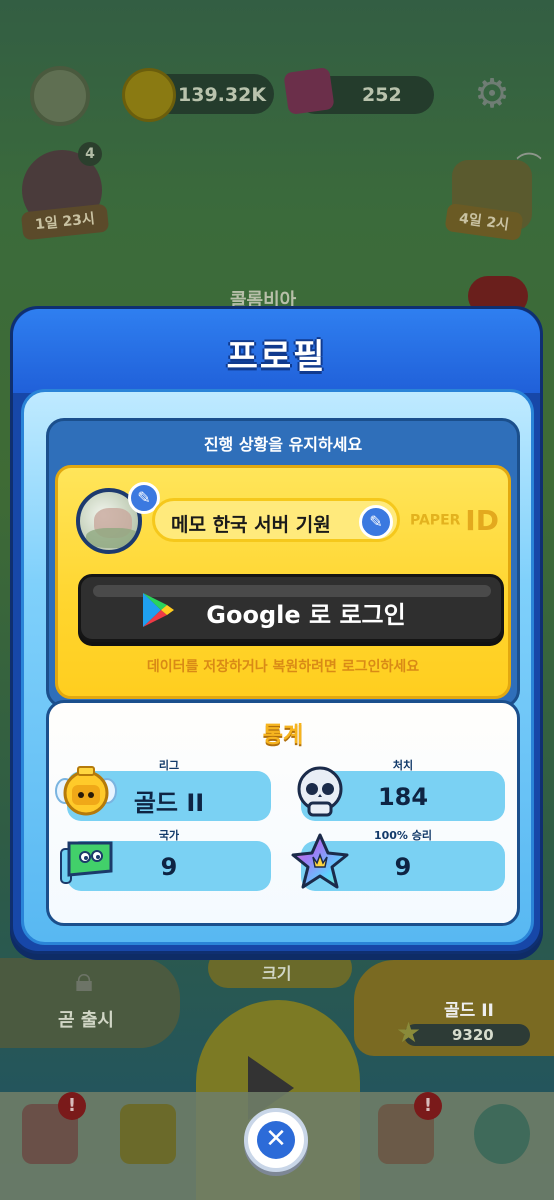 This screenshot has width=554, height=1200. I want to click on gold-coin-icon, so click(149, 95).